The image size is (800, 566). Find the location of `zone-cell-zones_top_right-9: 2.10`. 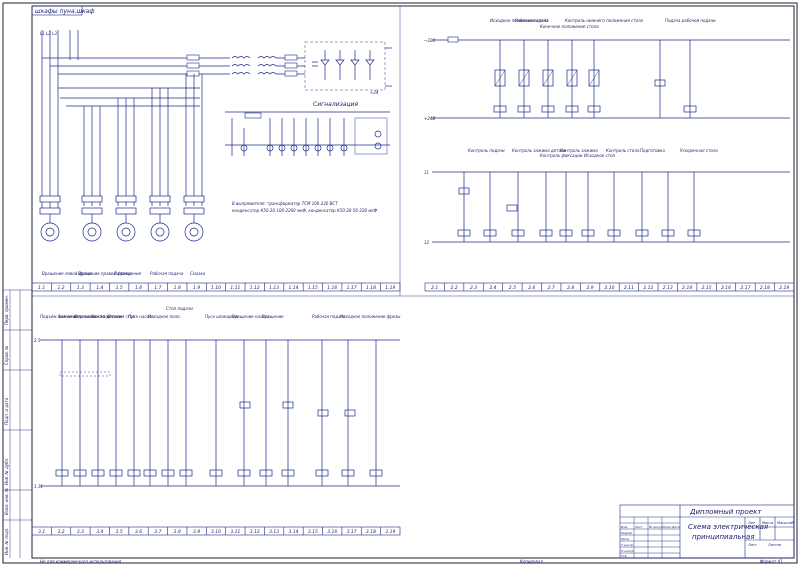

zone-cell-zones_top_right-9: 2.10 is located at coordinates (609, 288).